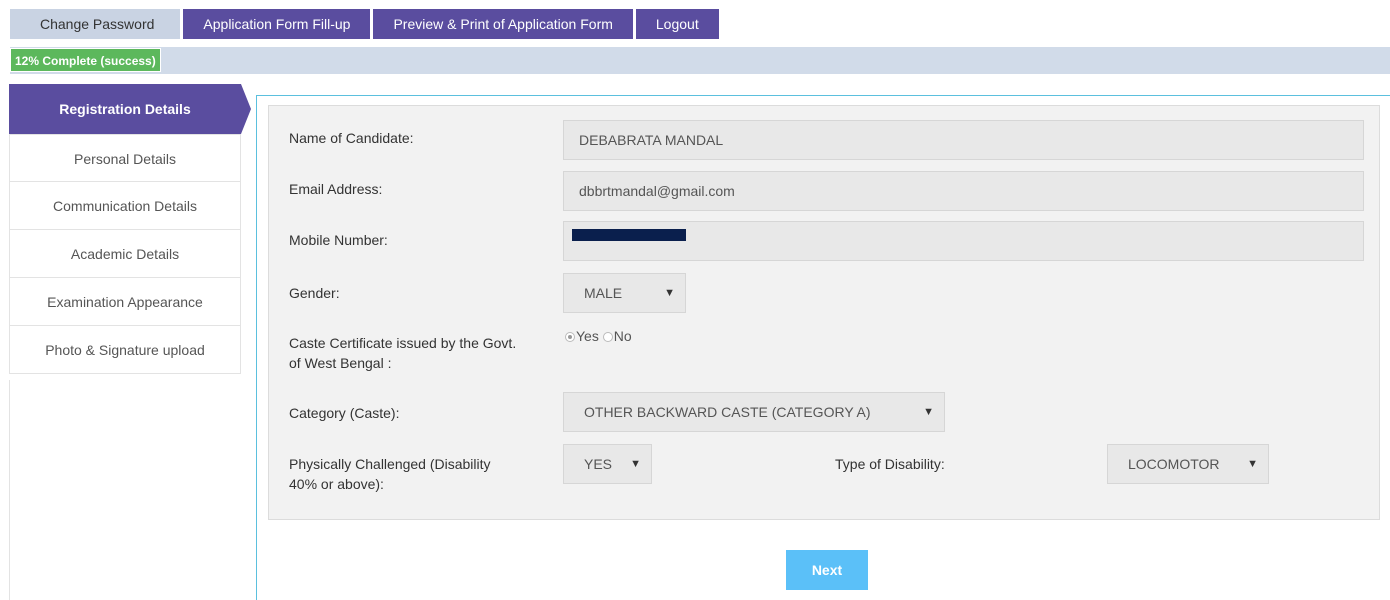 The width and height of the screenshot is (1390, 600). Describe the element at coordinates (570, 337) in the screenshot. I see `caste-cert-yes-radio` at that location.